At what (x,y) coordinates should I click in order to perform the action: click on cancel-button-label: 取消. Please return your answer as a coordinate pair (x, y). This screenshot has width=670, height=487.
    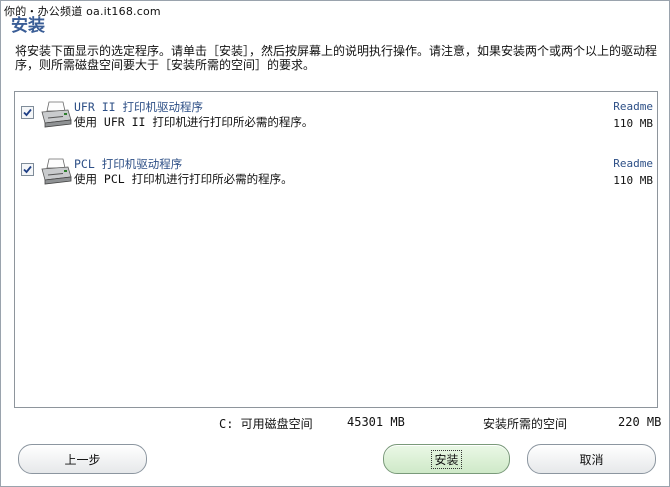
    Looking at the image, I should click on (591, 459).